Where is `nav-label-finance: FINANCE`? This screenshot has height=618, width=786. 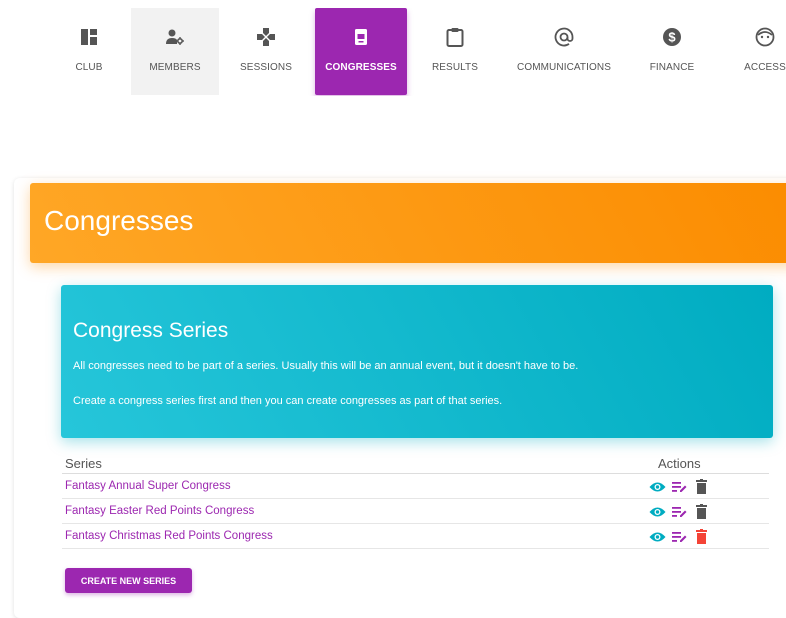 nav-label-finance: FINANCE is located at coordinates (672, 67).